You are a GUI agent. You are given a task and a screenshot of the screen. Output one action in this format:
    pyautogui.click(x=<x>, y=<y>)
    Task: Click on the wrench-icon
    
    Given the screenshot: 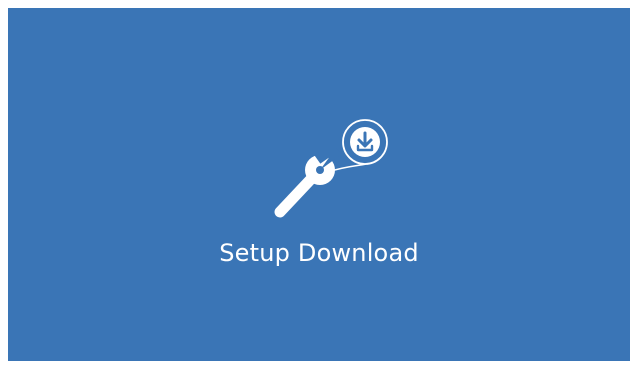 What is the action you would take?
    pyautogui.click(x=308, y=182)
    